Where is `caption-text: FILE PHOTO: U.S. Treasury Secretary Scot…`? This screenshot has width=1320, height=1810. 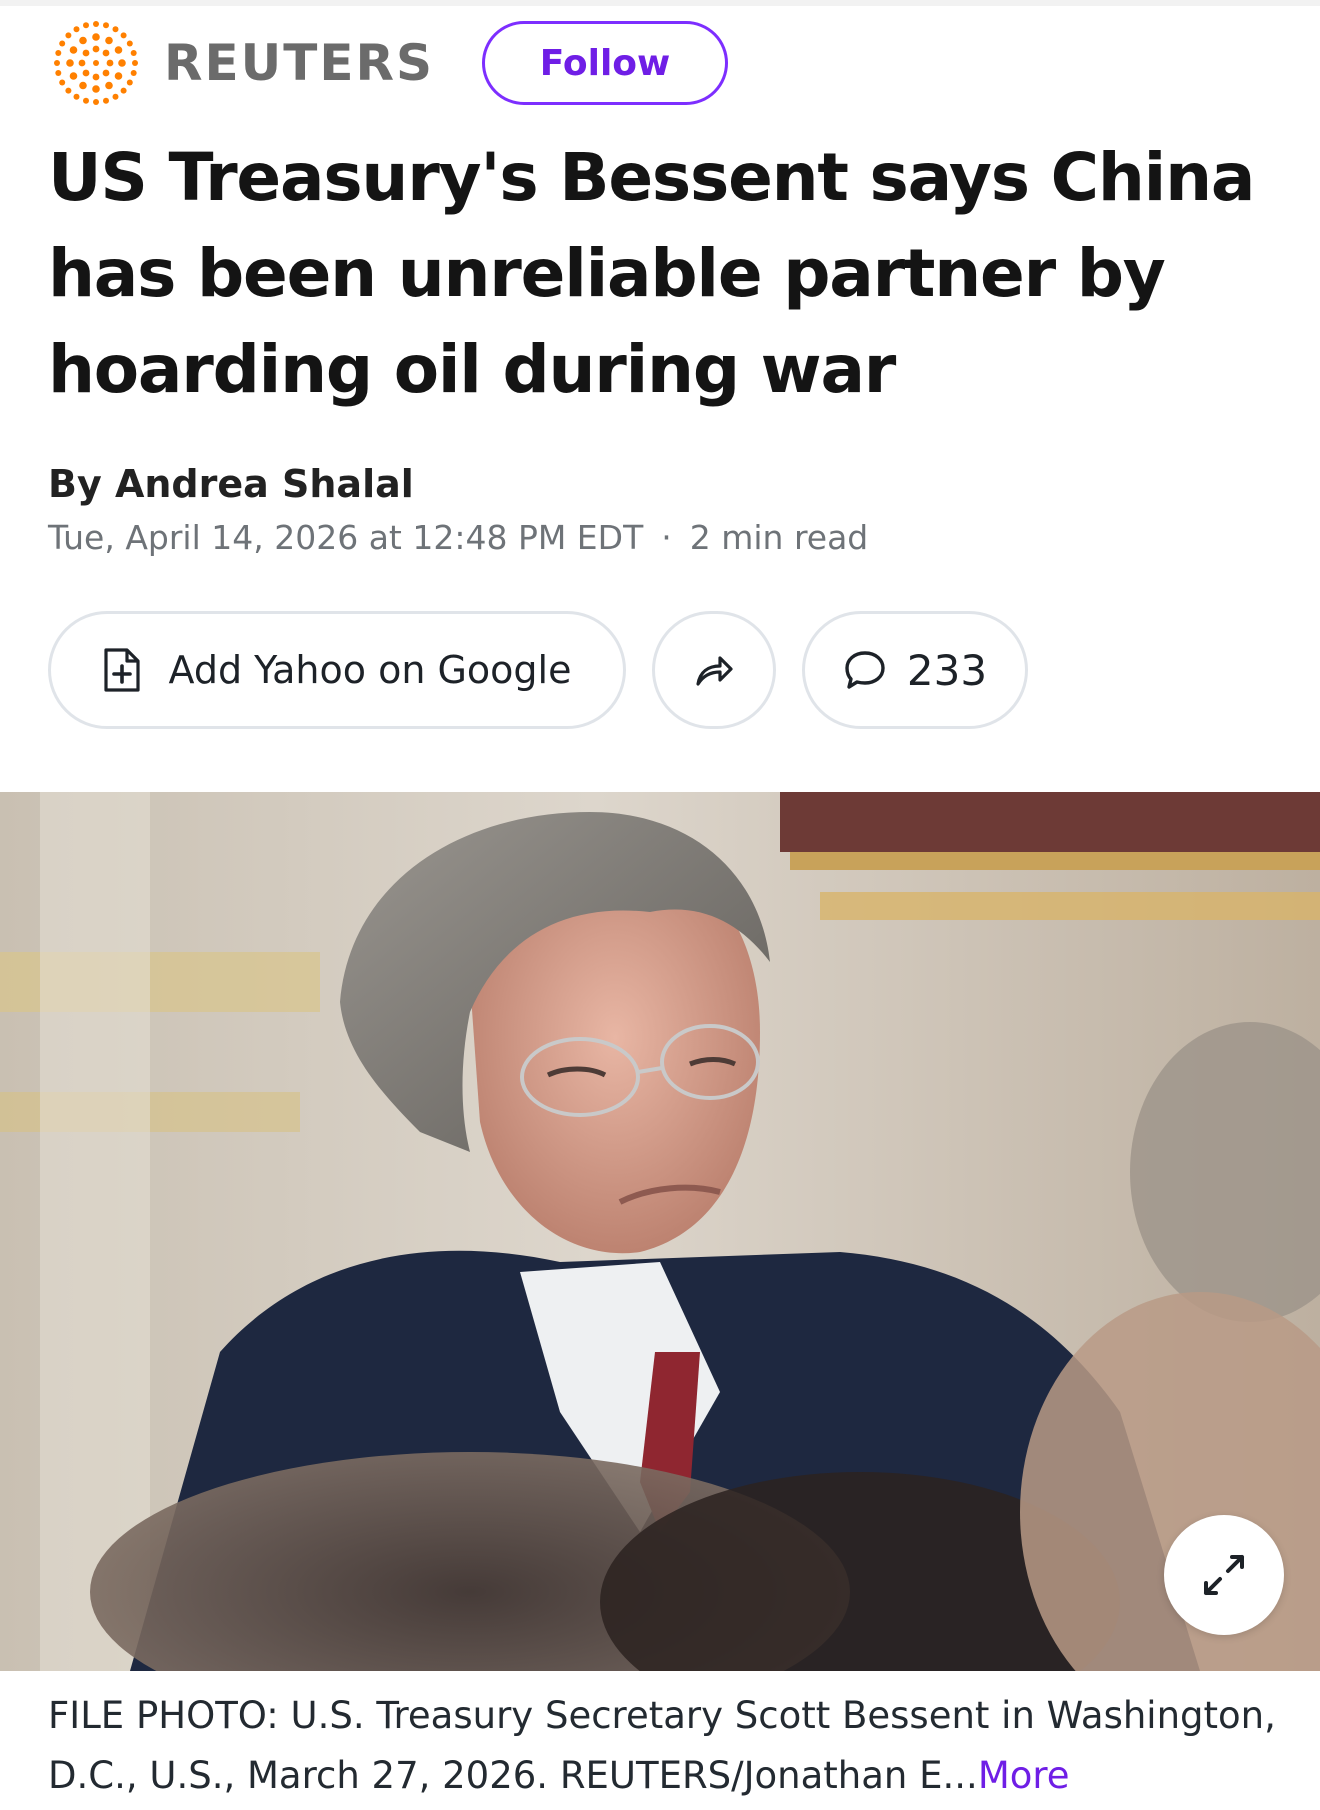
caption-text: FILE PHOTO: U.S. Treasury Secretary Scot… is located at coordinates (662, 1745).